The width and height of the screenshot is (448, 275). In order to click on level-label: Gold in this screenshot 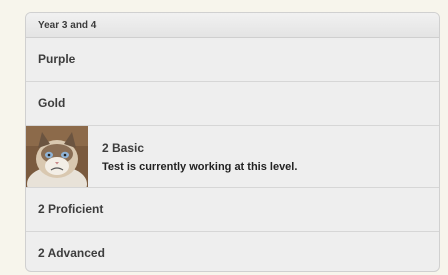, I will do `click(52, 103)`.